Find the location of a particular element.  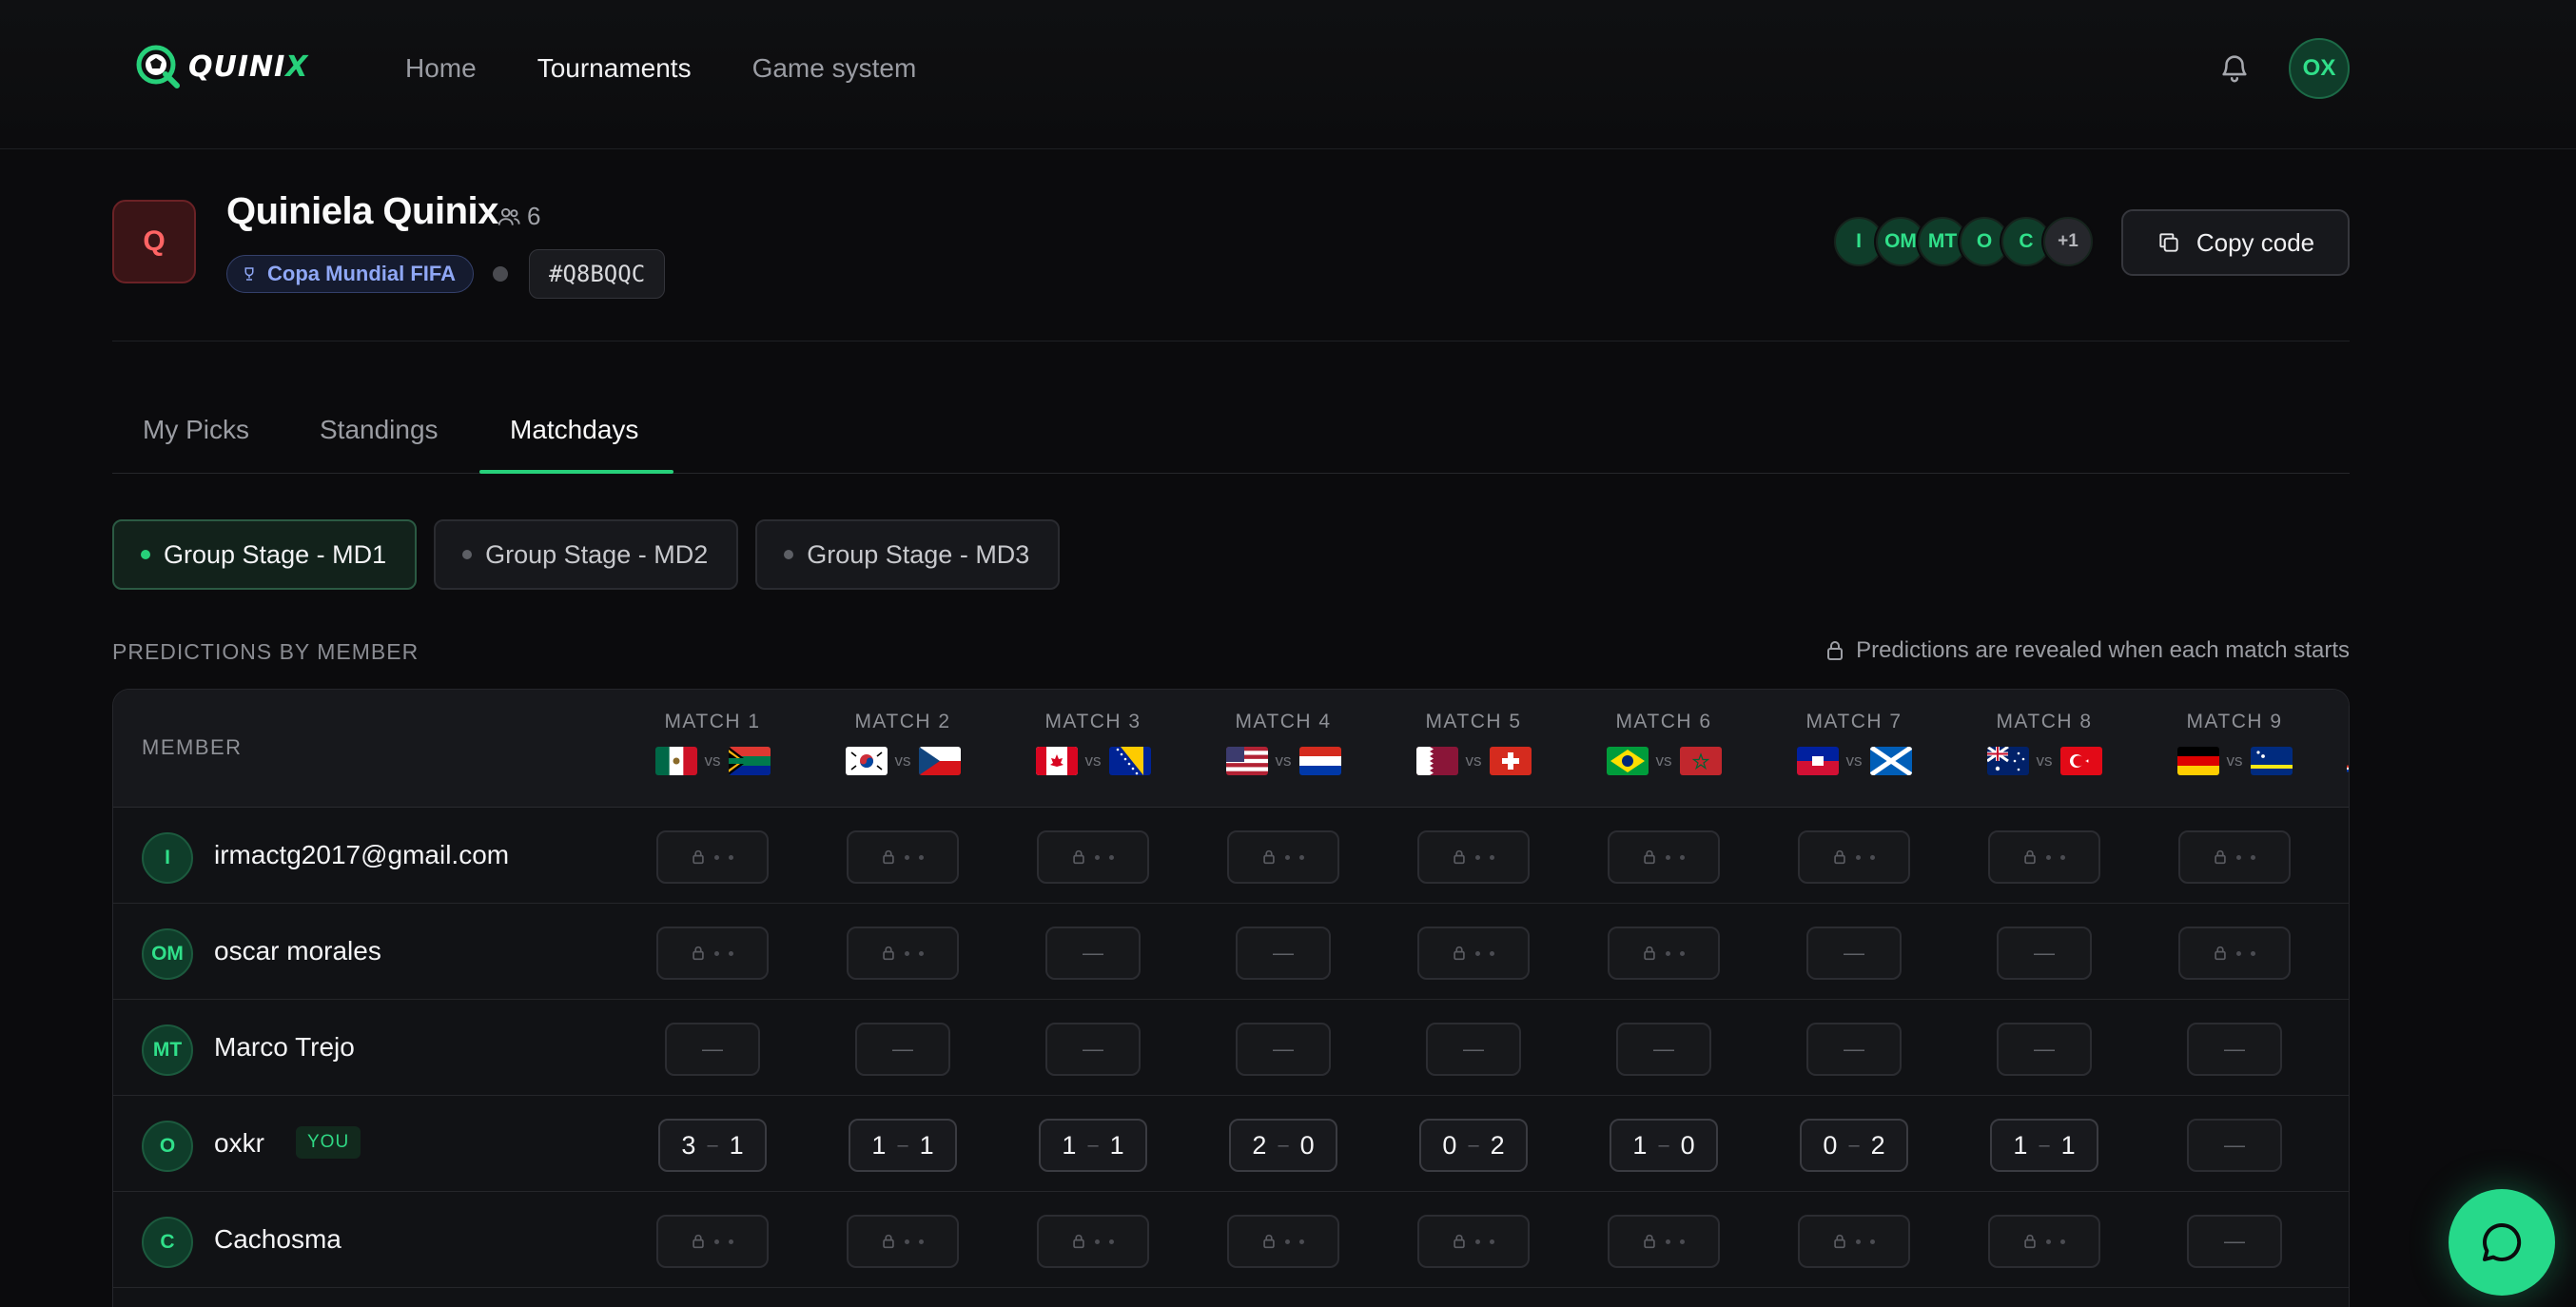

morocco-flag-icon is located at coordinates (1701, 761).